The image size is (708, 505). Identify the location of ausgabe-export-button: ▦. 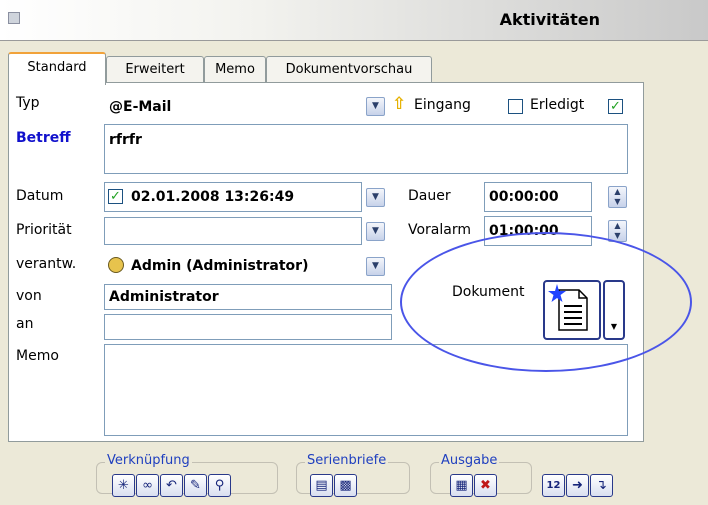
(461, 485).